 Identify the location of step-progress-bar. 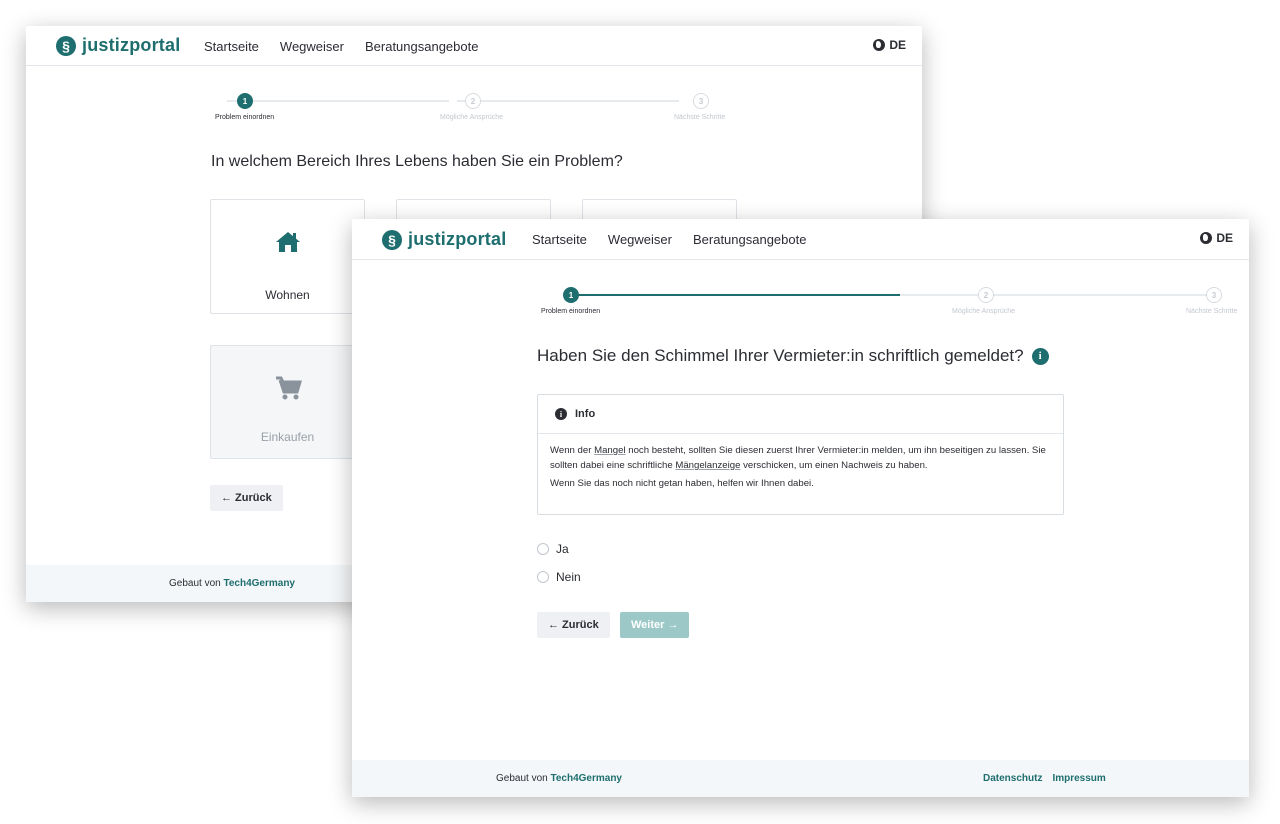
(732, 295).